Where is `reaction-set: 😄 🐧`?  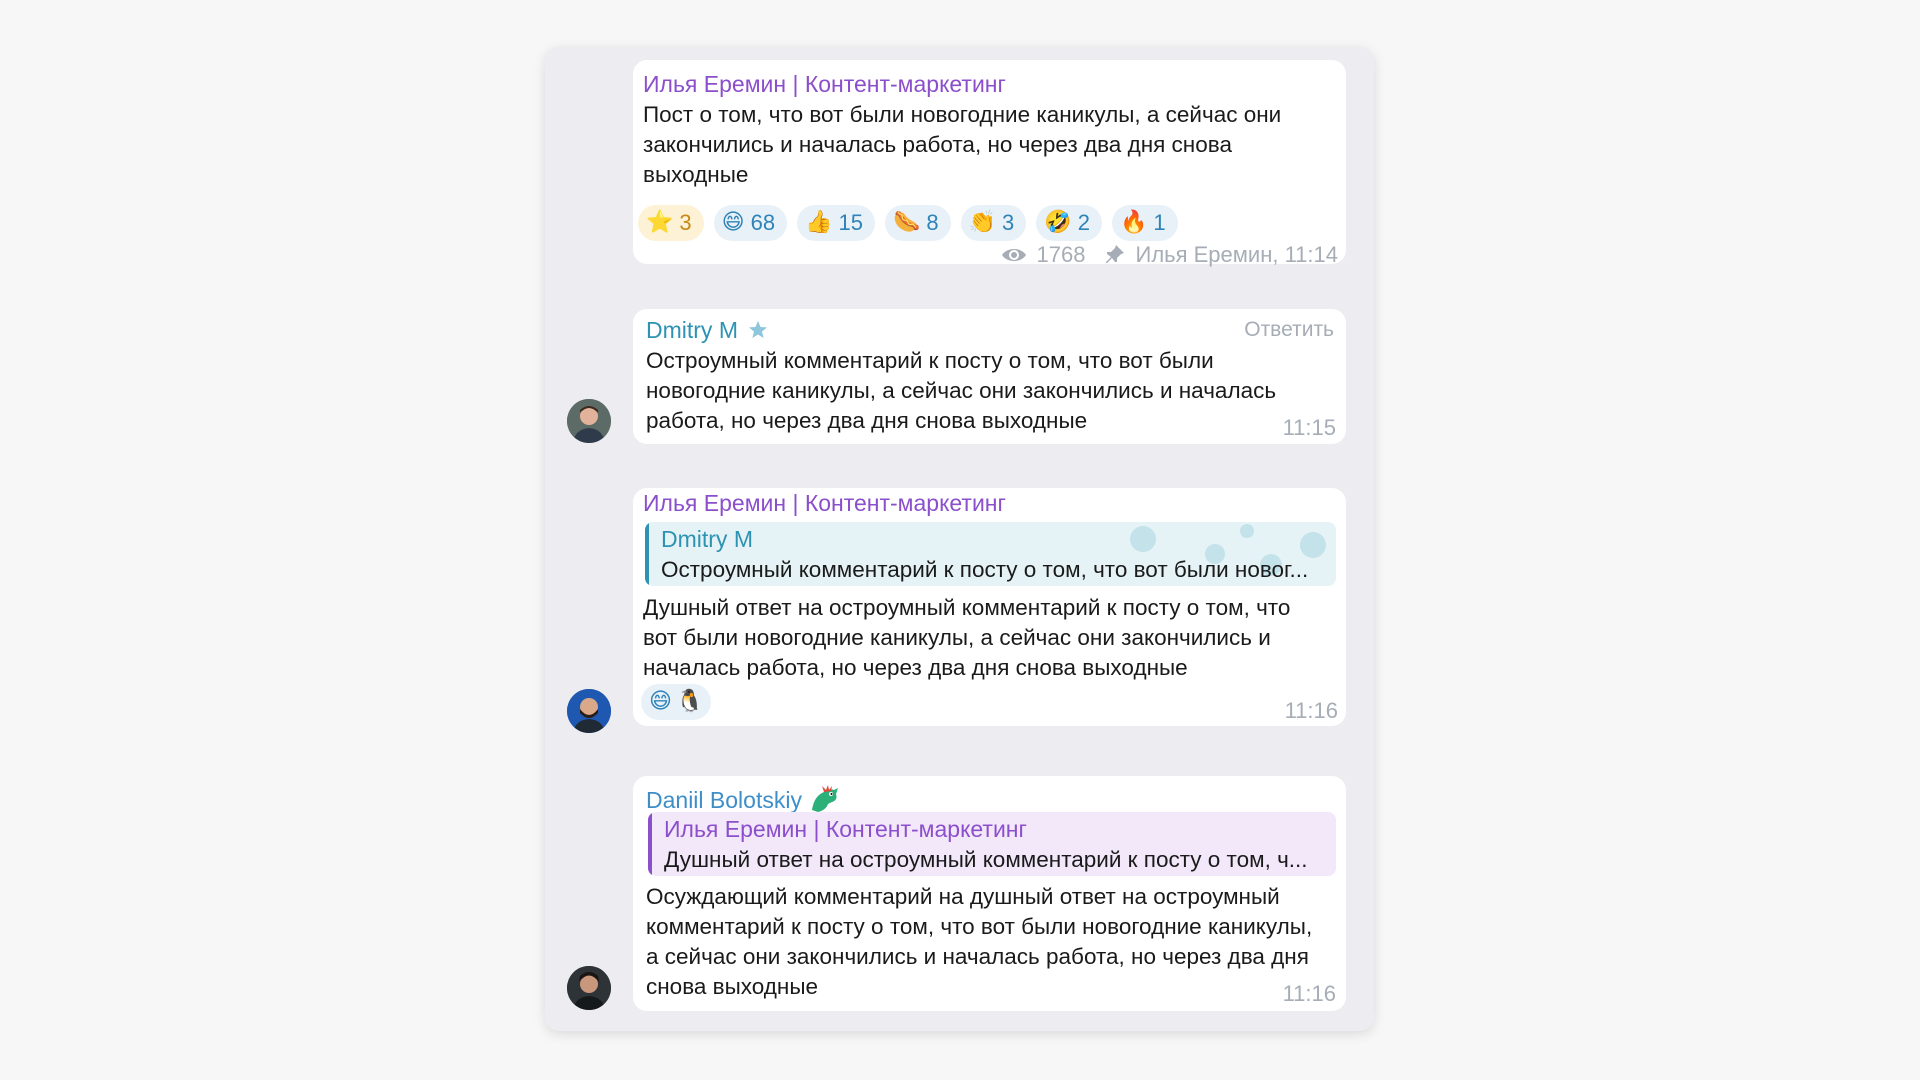
reaction-set: 😄 🐧 is located at coordinates (676, 702).